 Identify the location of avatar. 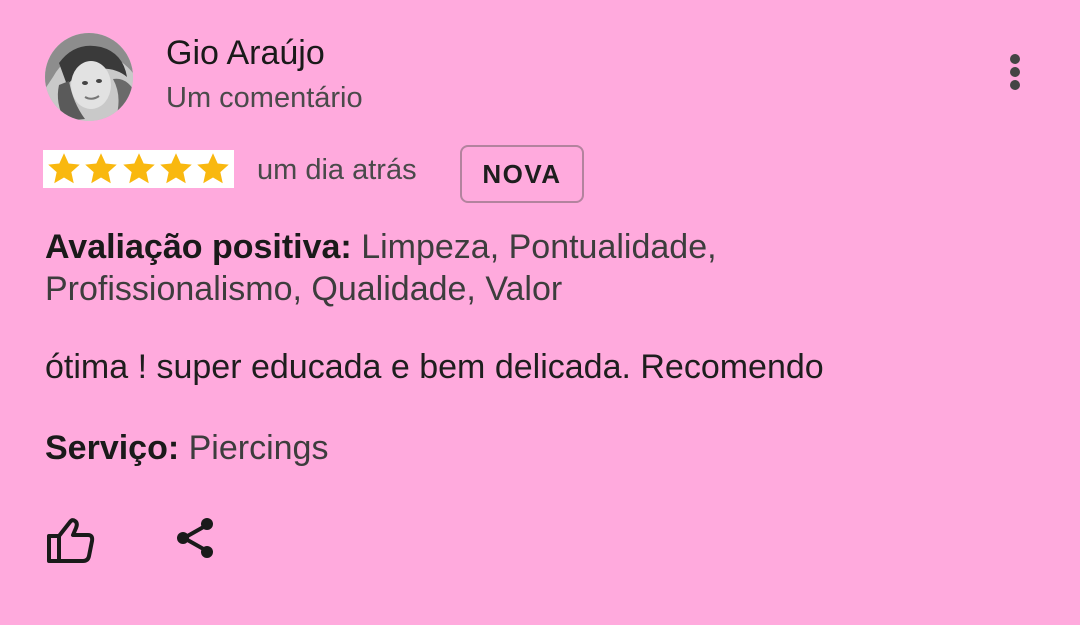
(89, 77).